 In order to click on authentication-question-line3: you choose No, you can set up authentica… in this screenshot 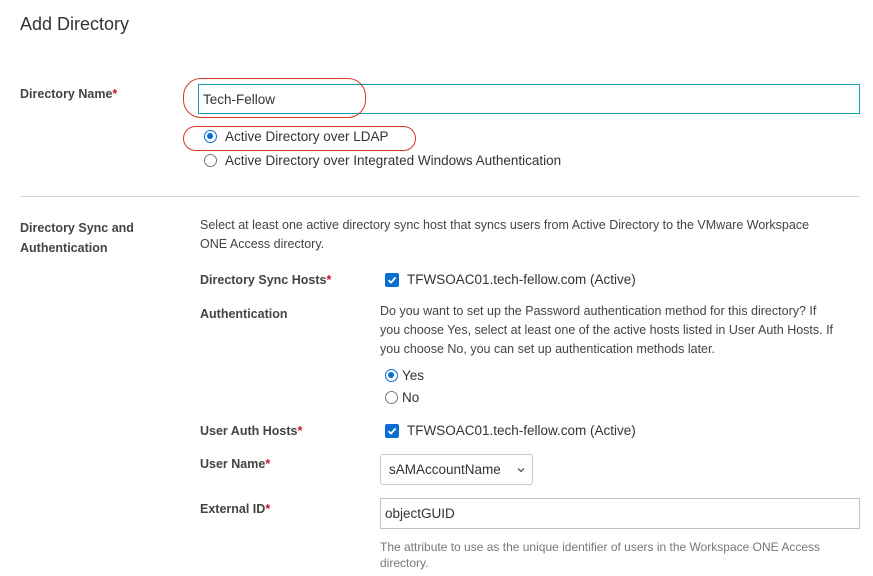, I will do `click(547, 349)`.